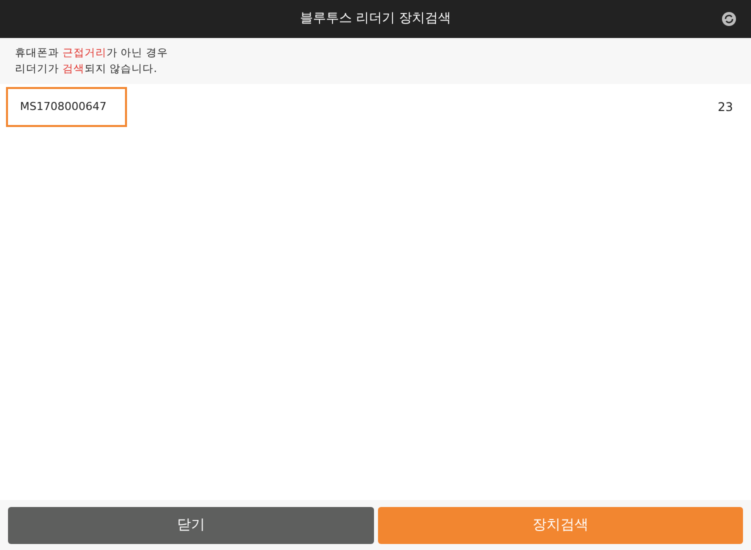 This screenshot has width=751, height=550. Describe the element at coordinates (86, 69) in the screenshot. I see `notice-text: 리더기가 검색 되지 않습니다.` at that location.